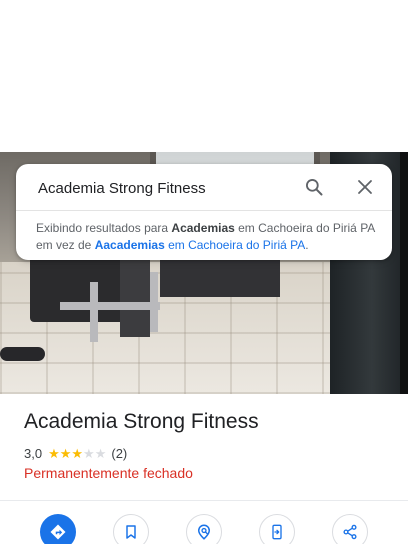  I want to click on search-button, so click(314, 187).